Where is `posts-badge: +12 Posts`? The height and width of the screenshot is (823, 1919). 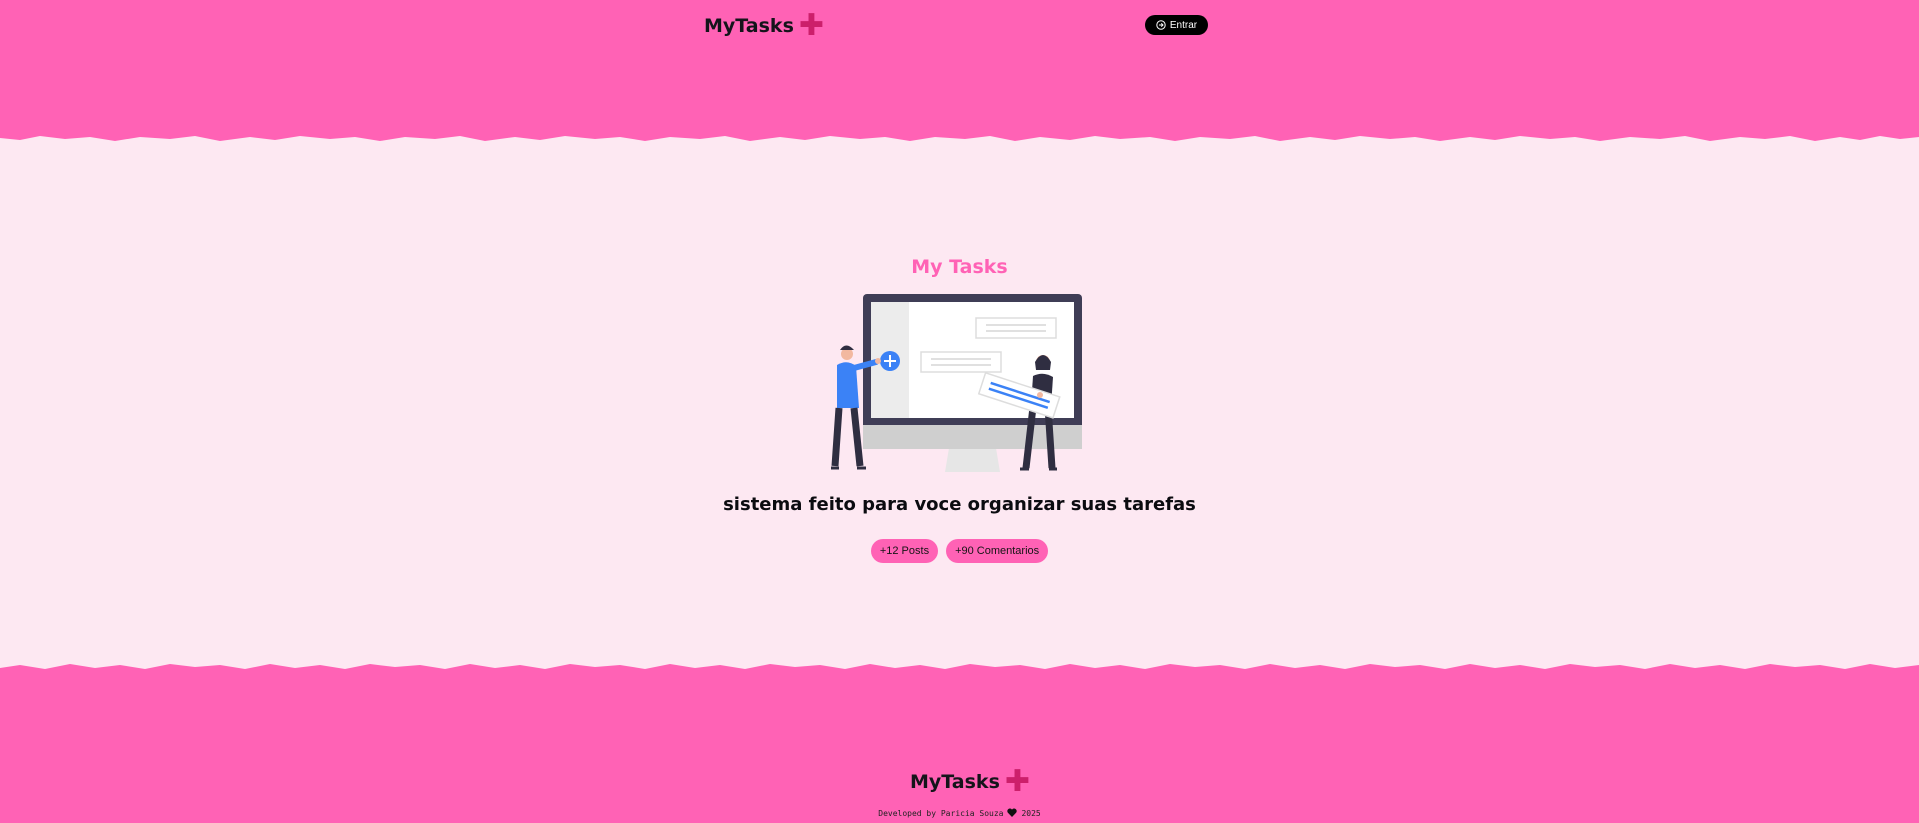 posts-badge: +12 Posts is located at coordinates (904, 551).